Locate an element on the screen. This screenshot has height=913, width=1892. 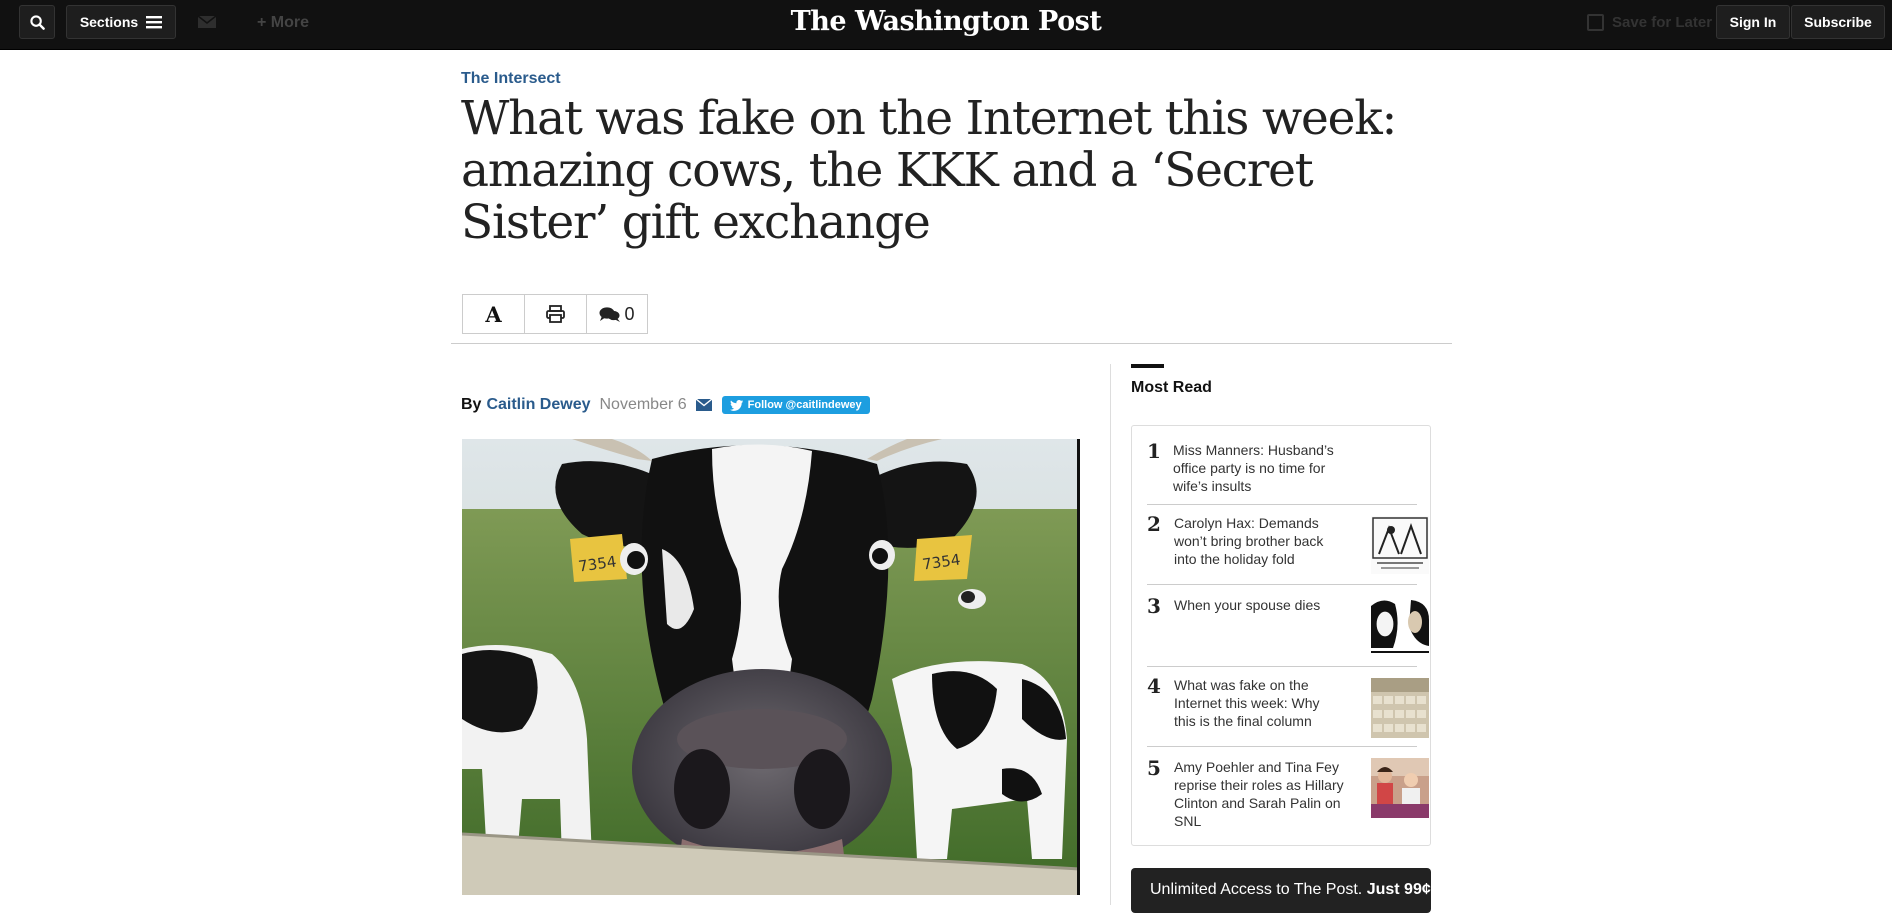
twitter-icon is located at coordinates (736, 405).